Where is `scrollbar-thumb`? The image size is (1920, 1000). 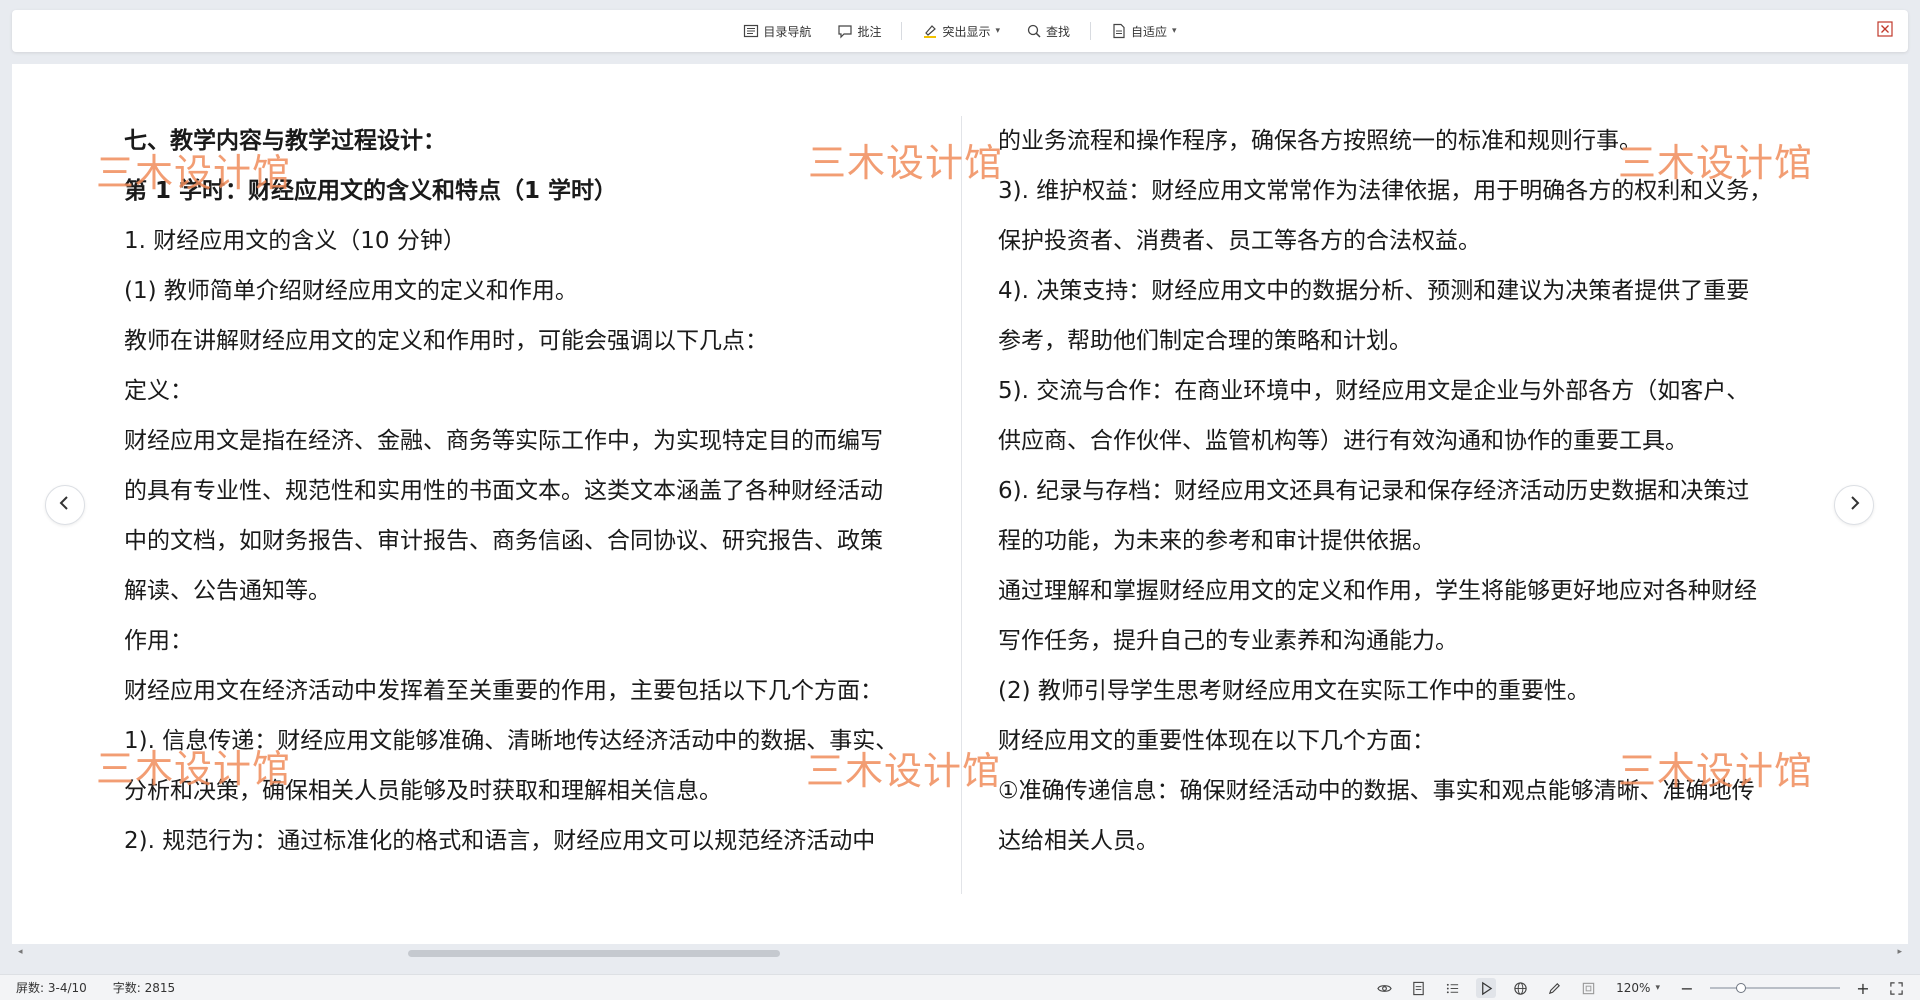 scrollbar-thumb is located at coordinates (594, 953).